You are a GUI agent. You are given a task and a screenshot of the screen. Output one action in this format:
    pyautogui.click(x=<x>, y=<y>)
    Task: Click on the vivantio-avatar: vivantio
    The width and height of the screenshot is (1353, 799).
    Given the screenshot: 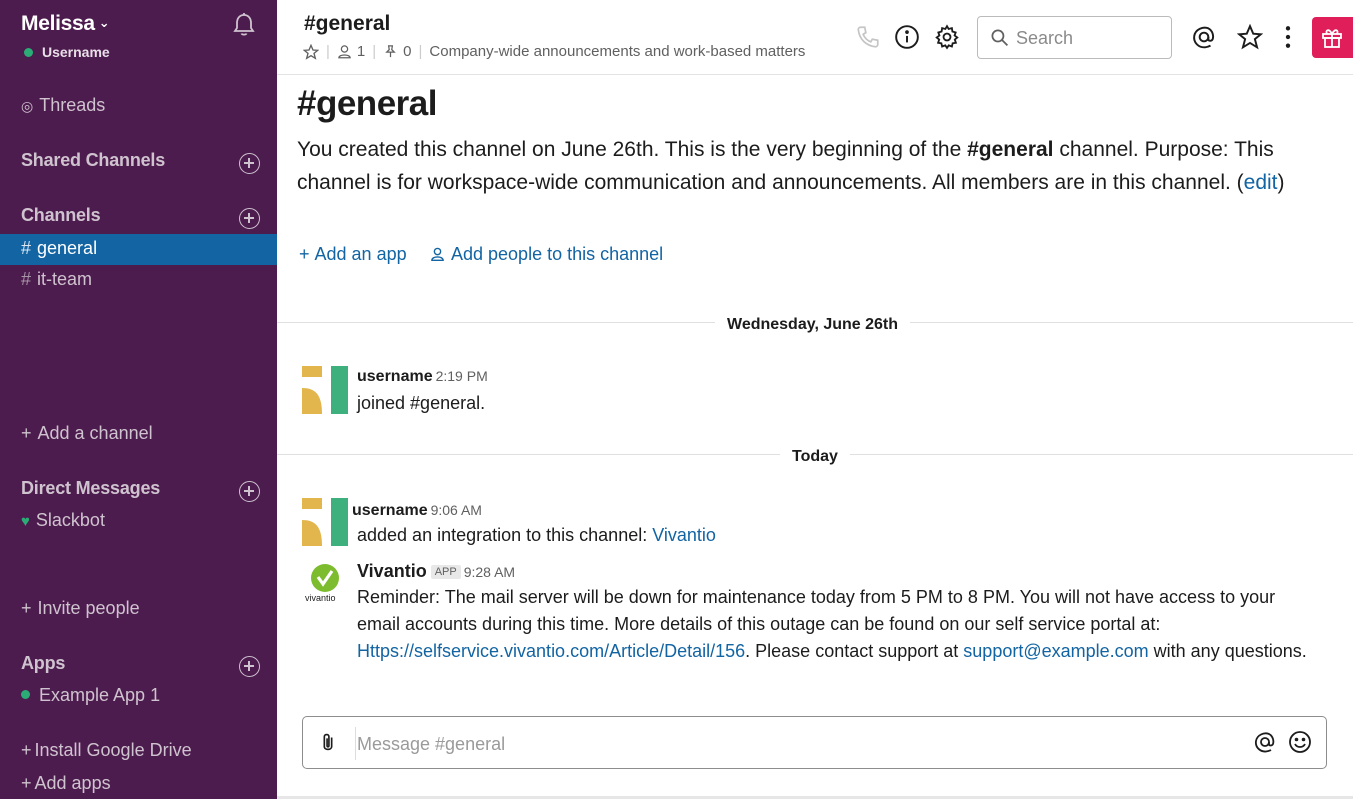 What is the action you would take?
    pyautogui.click(x=325, y=585)
    